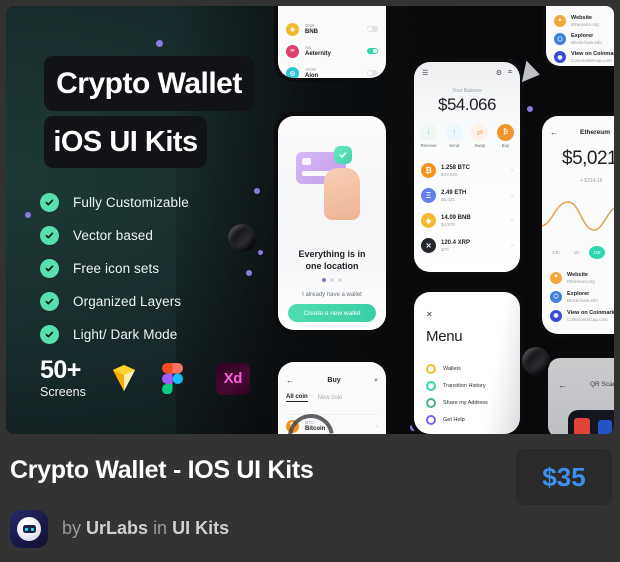 This screenshot has height=562, width=620. I want to click on balance-amount: $54.066, so click(467, 104).